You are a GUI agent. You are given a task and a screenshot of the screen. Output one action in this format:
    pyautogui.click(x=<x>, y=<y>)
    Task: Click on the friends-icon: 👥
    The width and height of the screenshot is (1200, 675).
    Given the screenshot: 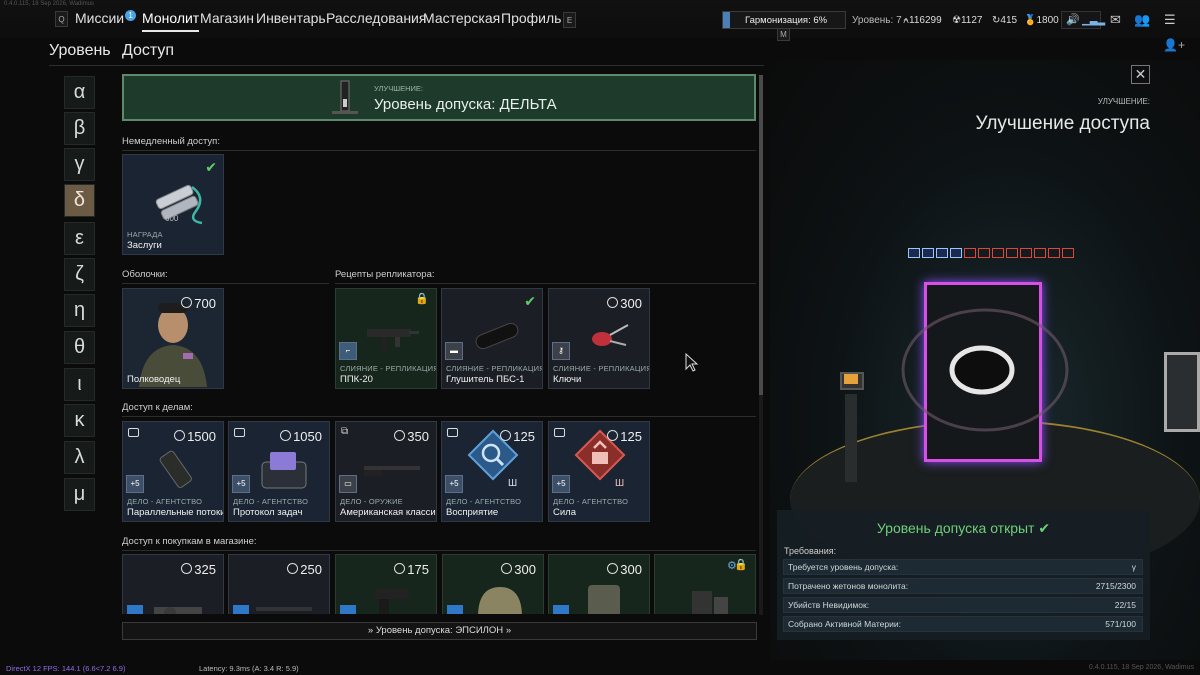 What is the action you would take?
    pyautogui.click(x=1142, y=20)
    